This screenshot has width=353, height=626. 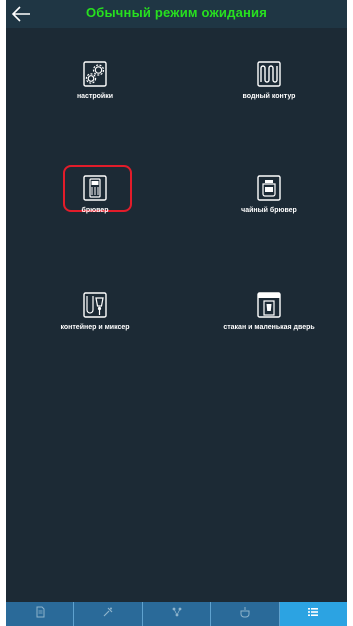 What do you see at coordinates (95, 210) in the screenshot?
I see `tile-label: брювер` at bounding box center [95, 210].